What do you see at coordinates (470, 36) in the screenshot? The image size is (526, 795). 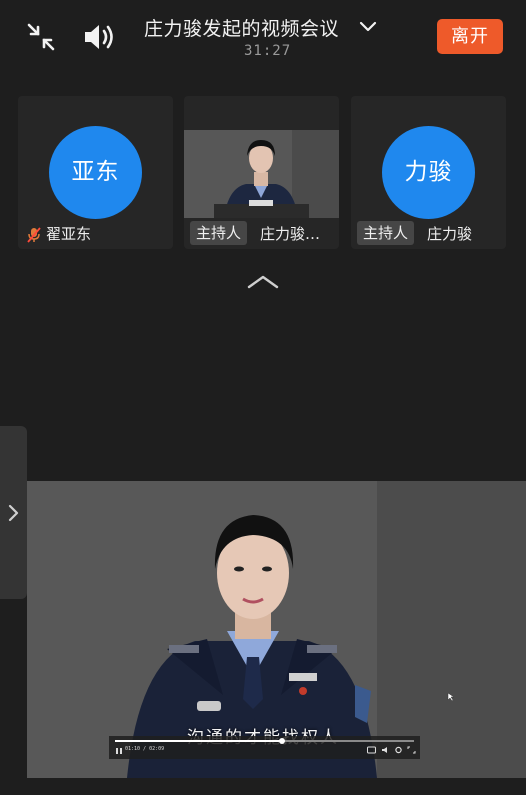 I see `leave-button: 离开` at bounding box center [470, 36].